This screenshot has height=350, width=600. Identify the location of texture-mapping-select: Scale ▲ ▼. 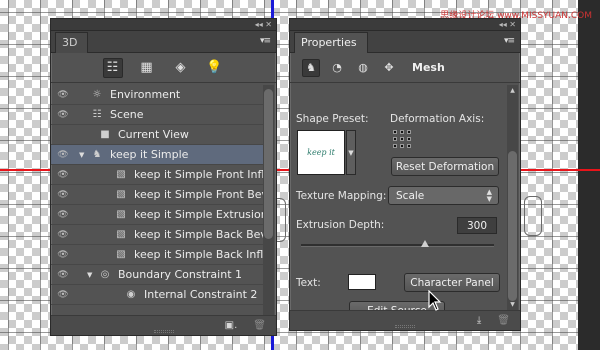
(443, 195).